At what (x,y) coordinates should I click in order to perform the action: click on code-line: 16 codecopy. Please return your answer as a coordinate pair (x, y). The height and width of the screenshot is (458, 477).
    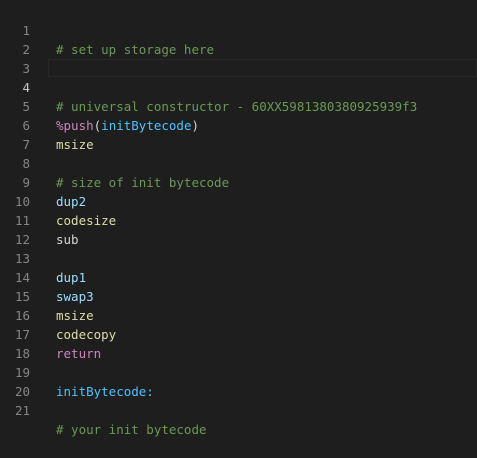
    Looking at the image, I should click on (238, 314).